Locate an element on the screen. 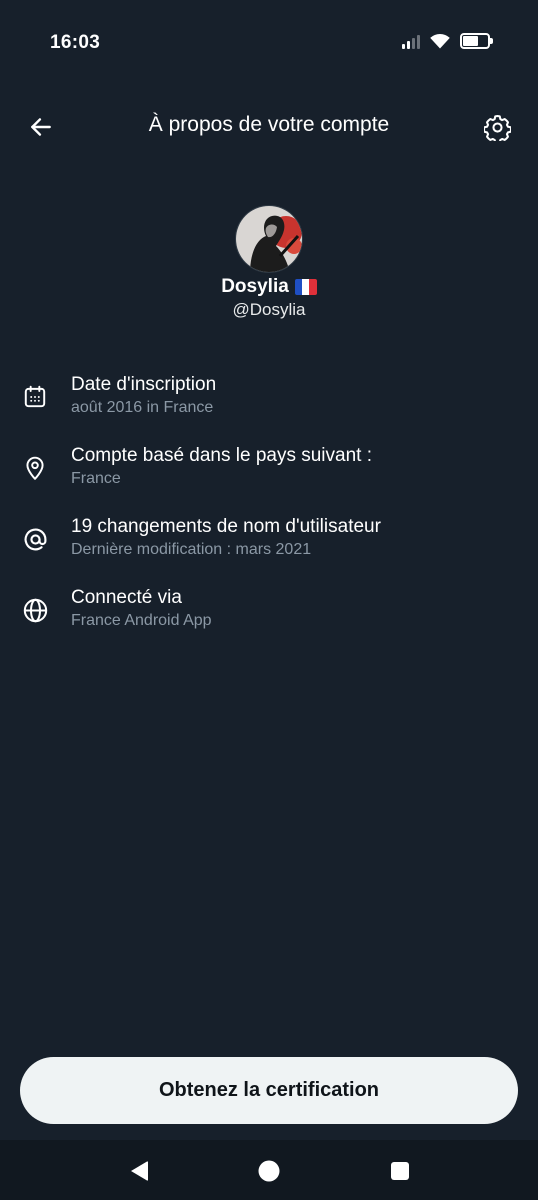 The height and width of the screenshot is (1200, 538). settings-button is located at coordinates (497, 127).